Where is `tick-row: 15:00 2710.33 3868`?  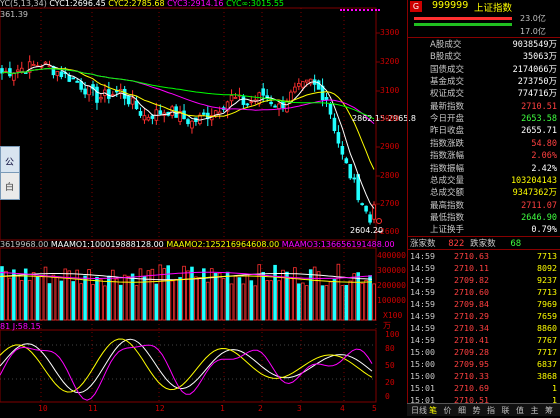 tick-row: 15:00 2710.33 3868 is located at coordinates (484, 376).